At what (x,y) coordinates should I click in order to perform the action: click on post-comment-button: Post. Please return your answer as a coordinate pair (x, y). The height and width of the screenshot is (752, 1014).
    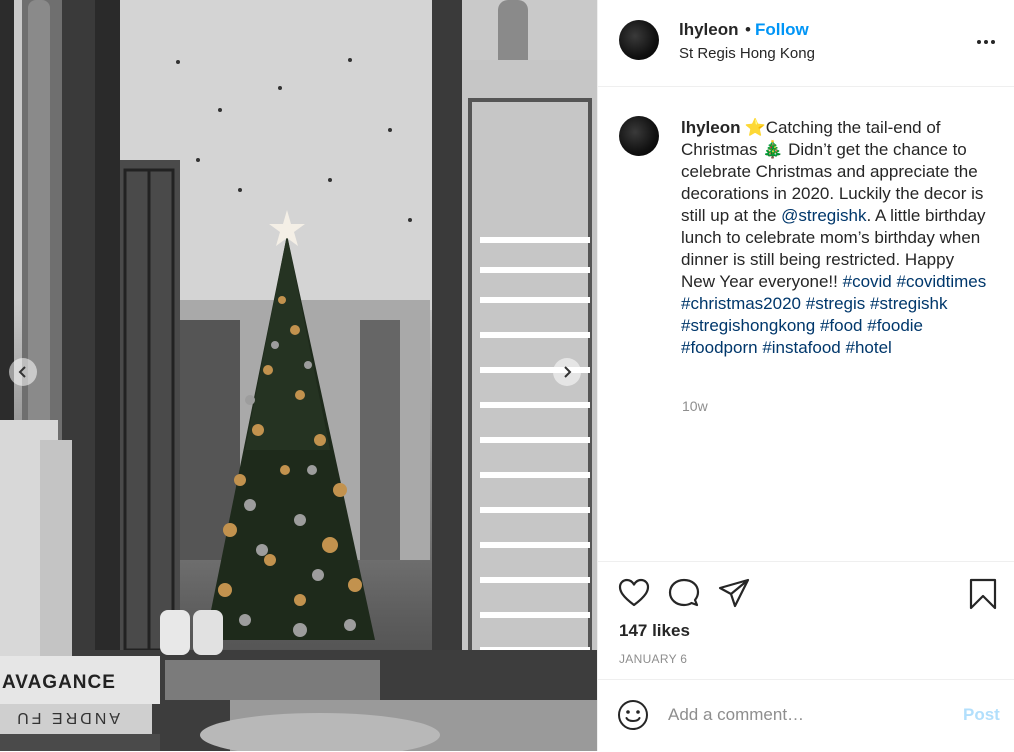
    Looking at the image, I should click on (981, 715).